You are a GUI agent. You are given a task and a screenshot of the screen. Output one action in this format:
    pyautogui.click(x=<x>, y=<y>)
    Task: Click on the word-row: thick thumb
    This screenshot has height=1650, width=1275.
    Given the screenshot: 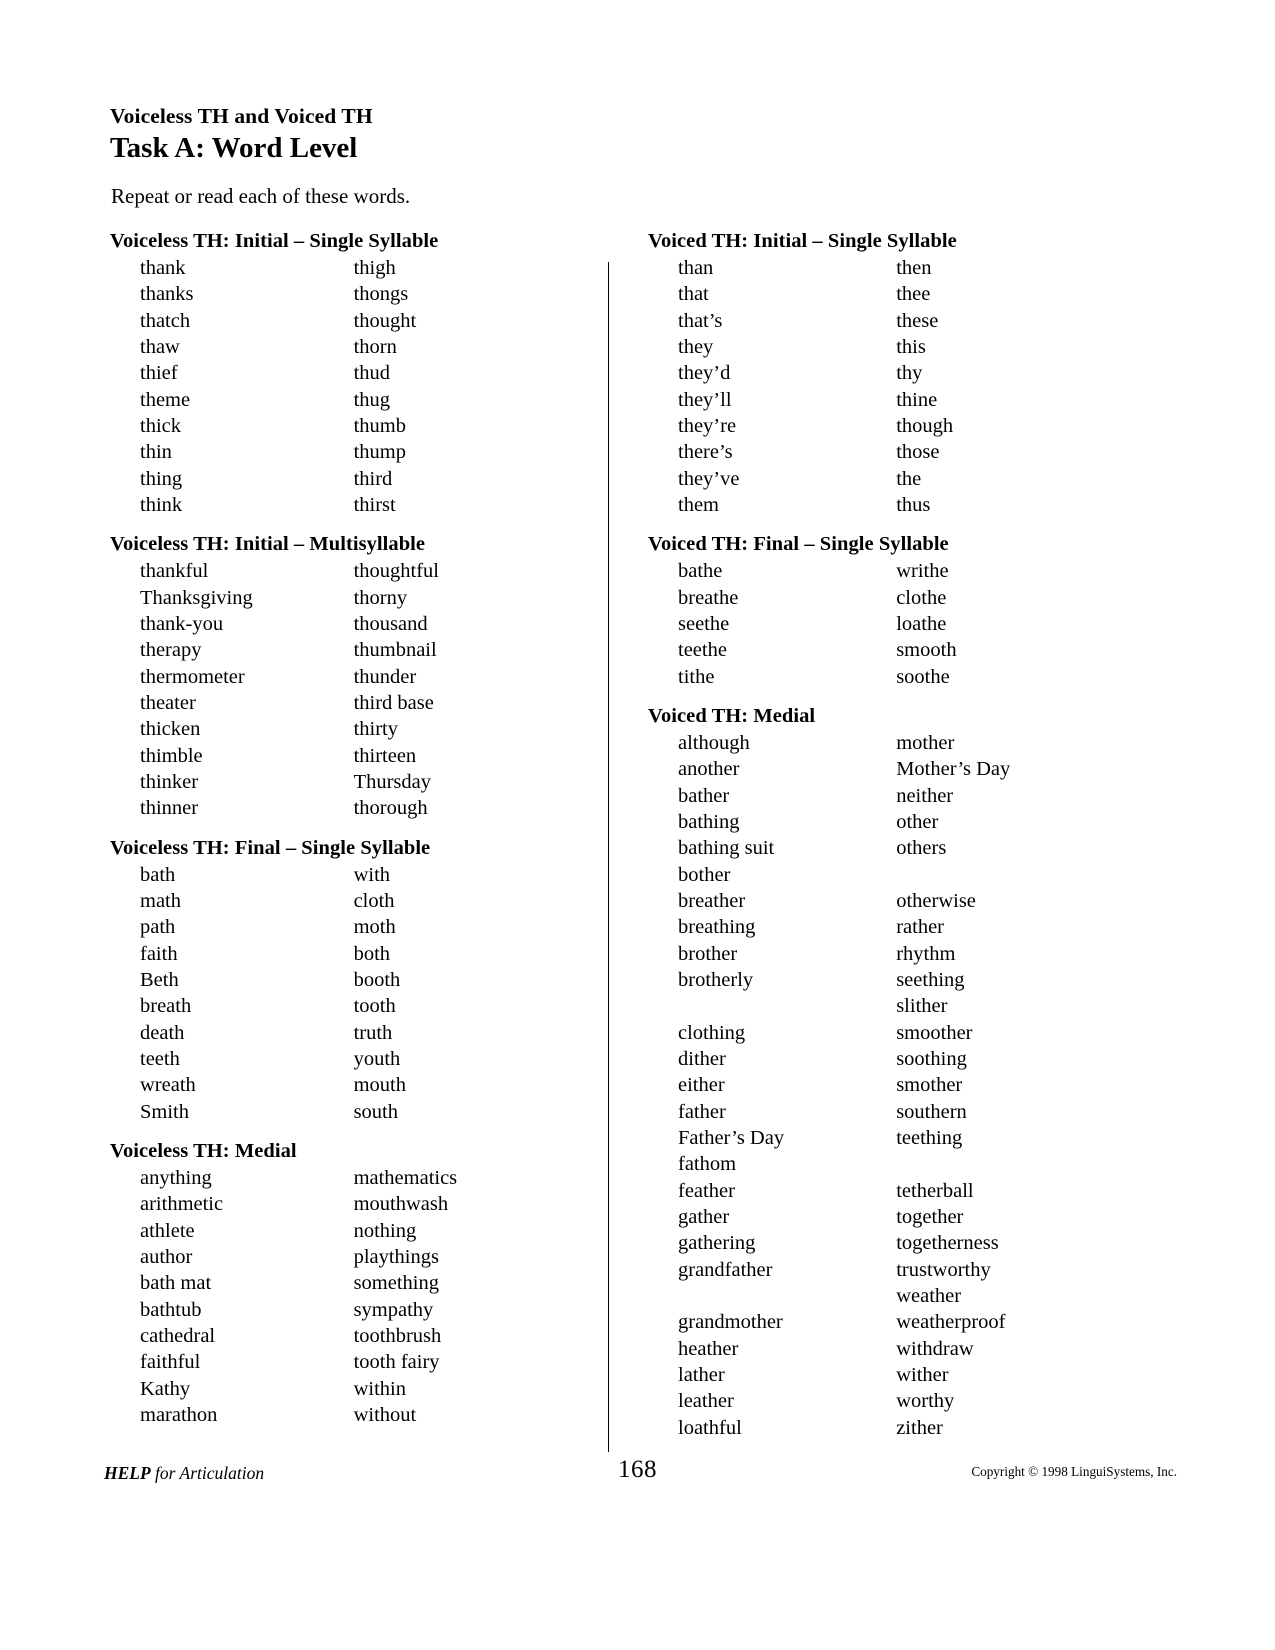 What is the action you would take?
    pyautogui.click(x=370, y=426)
    